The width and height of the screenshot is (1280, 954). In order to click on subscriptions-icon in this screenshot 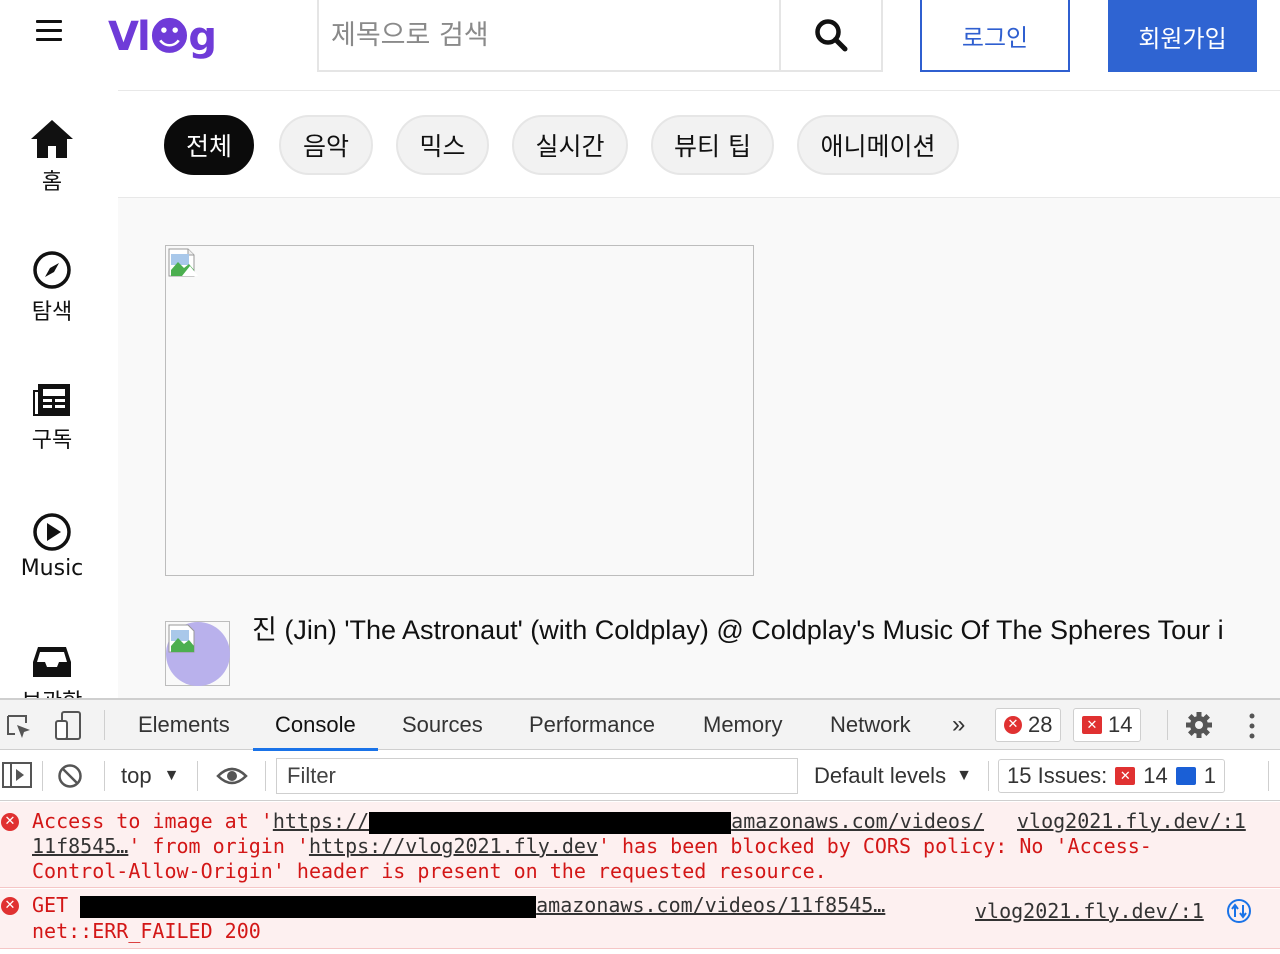, I will do `click(51, 400)`.